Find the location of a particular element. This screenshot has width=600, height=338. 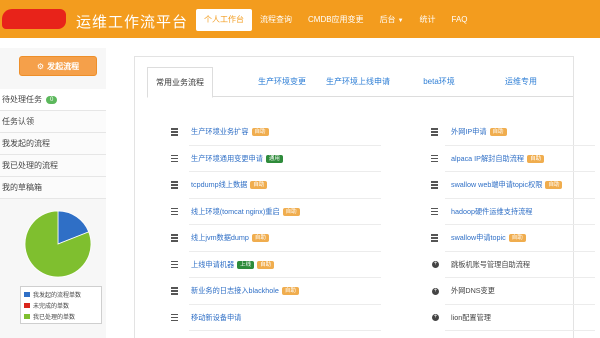

process-item: alpaca IP解封自助流程 自助 is located at coordinates (513, 159).